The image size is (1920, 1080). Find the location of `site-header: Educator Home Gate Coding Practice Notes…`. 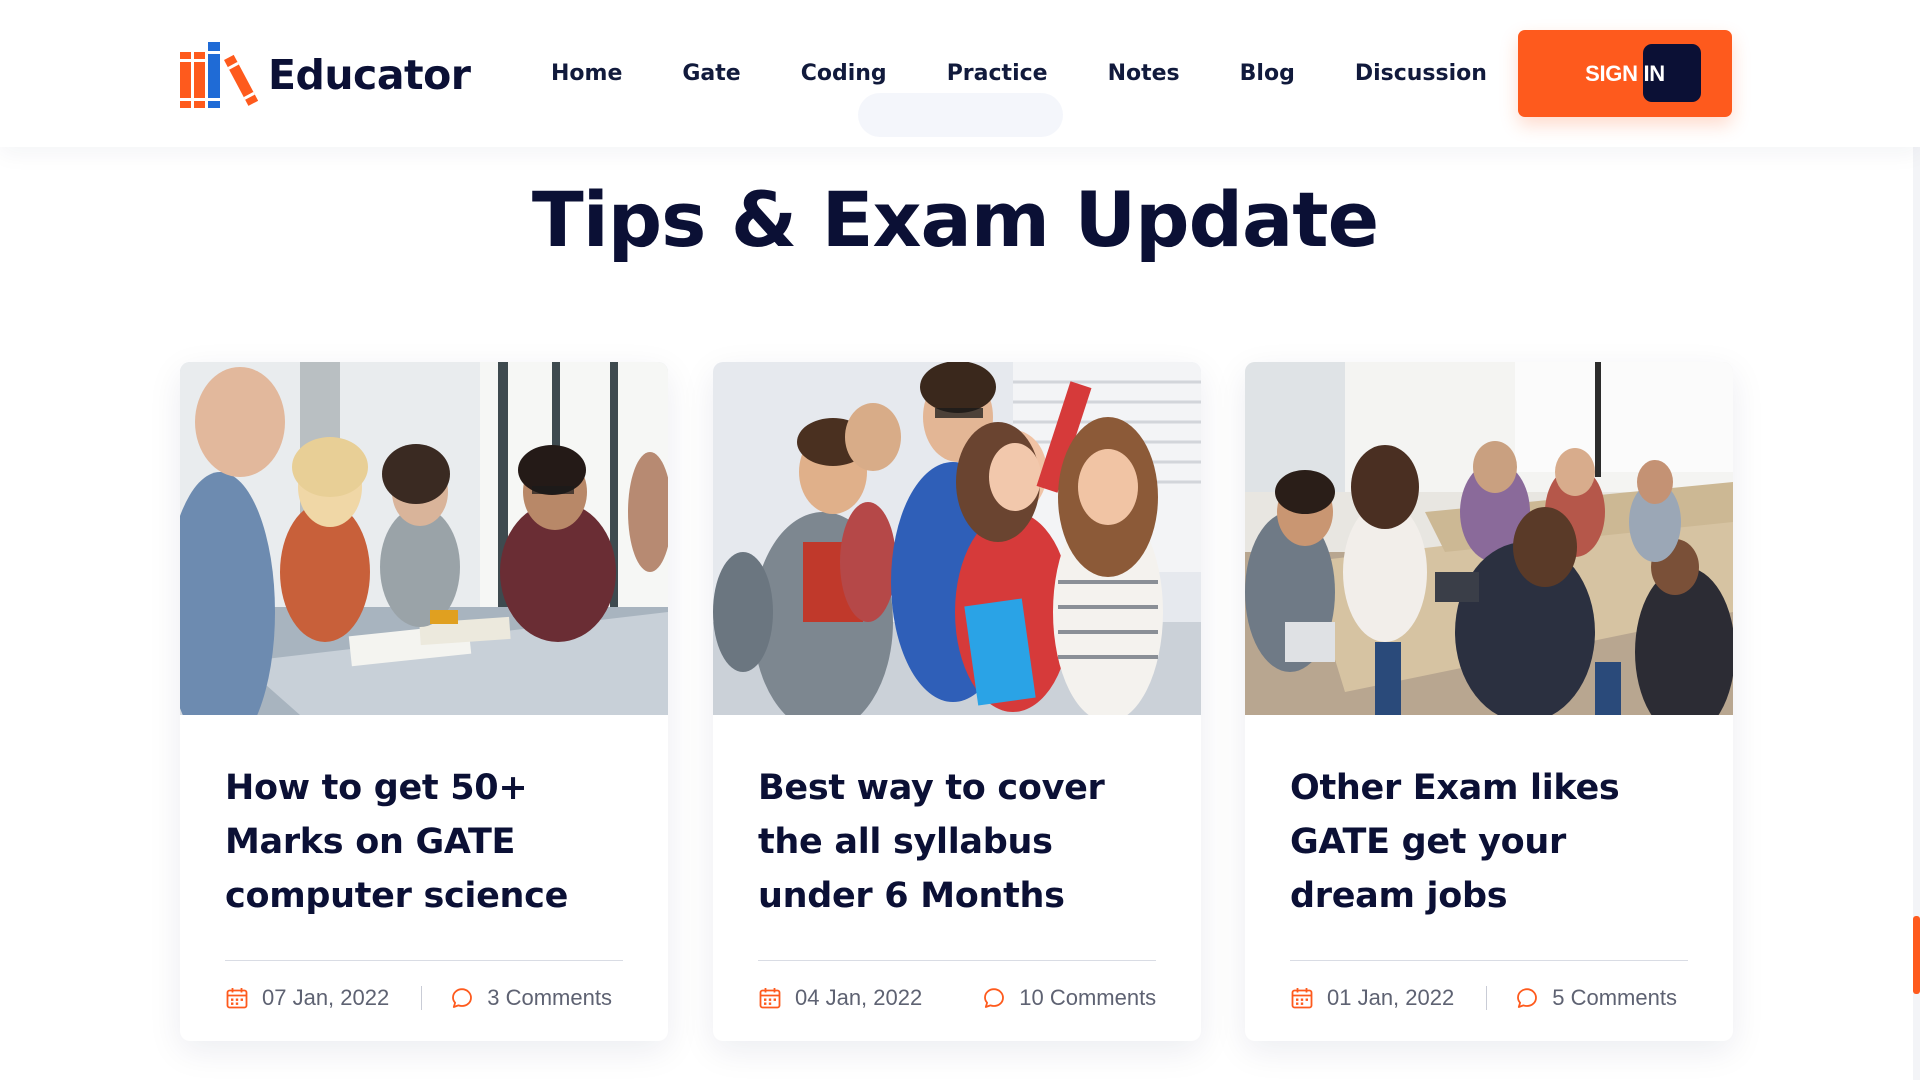

site-header: Educator Home Gate Coding Practice Notes… is located at coordinates (960, 73).